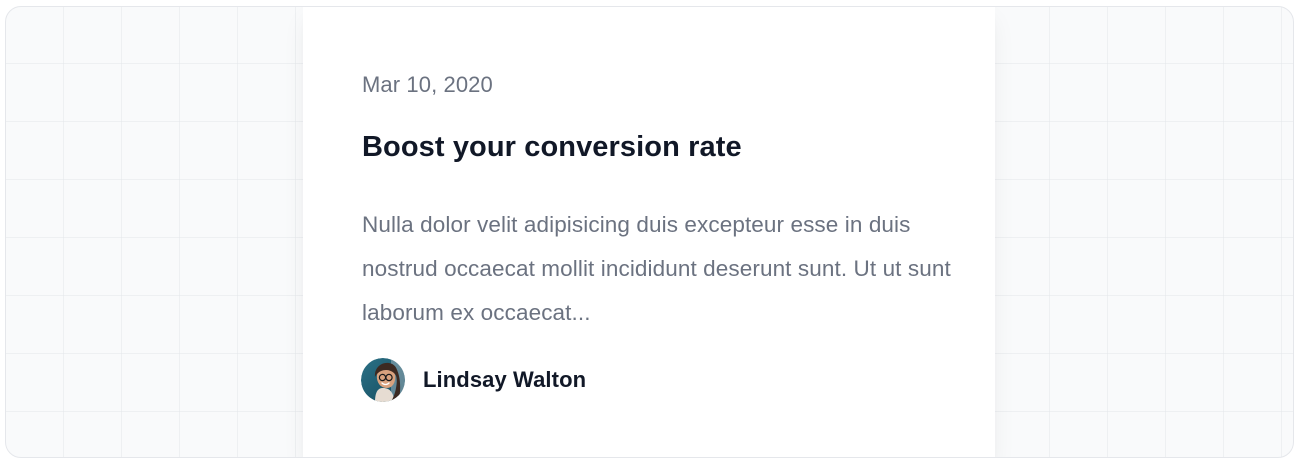  What do you see at coordinates (504, 380) in the screenshot?
I see `author-name: Lindsay Walton` at bounding box center [504, 380].